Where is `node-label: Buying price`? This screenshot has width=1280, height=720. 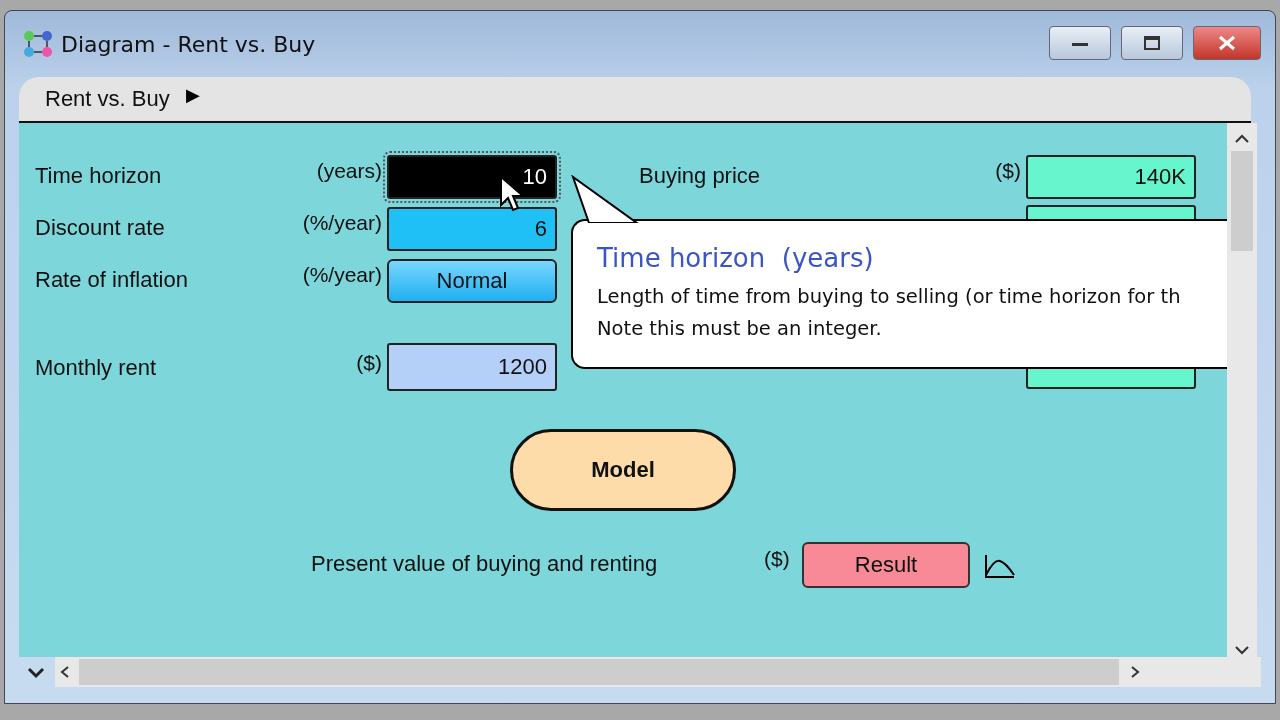
node-label: Buying price is located at coordinates (700, 176).